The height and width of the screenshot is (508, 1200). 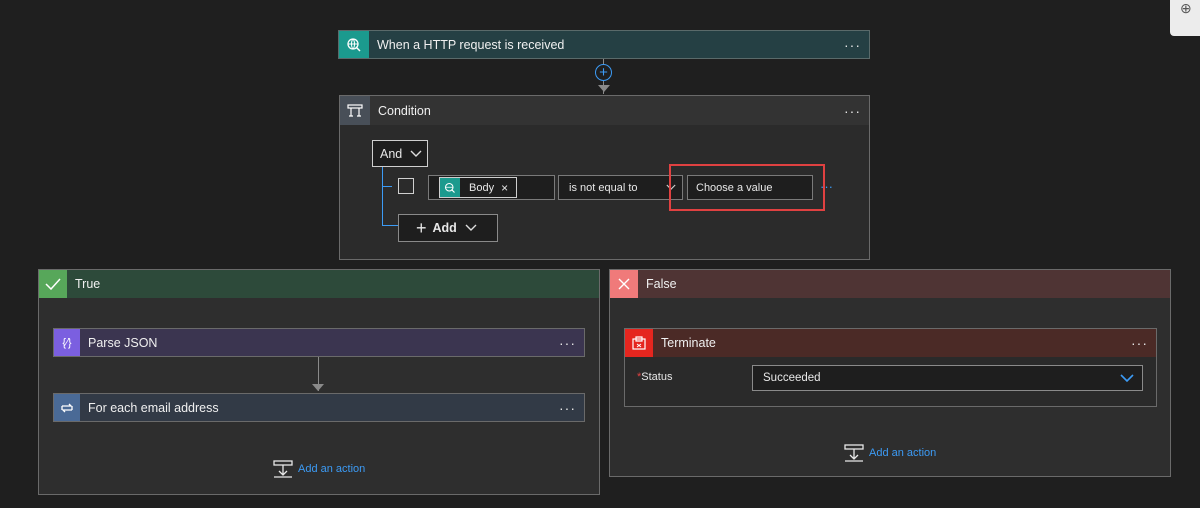 I want to click on terminate-title: Terminate, so click(x=688, y=343).